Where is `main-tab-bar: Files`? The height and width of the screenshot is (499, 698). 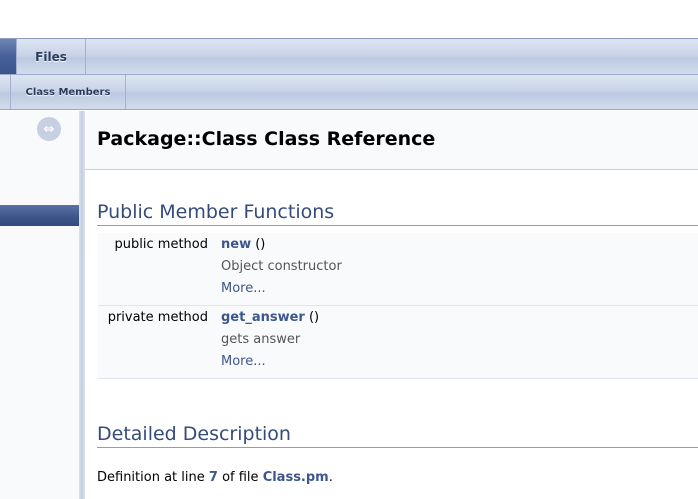 main-tab-bar: Files is located at coordinates (349, 56).